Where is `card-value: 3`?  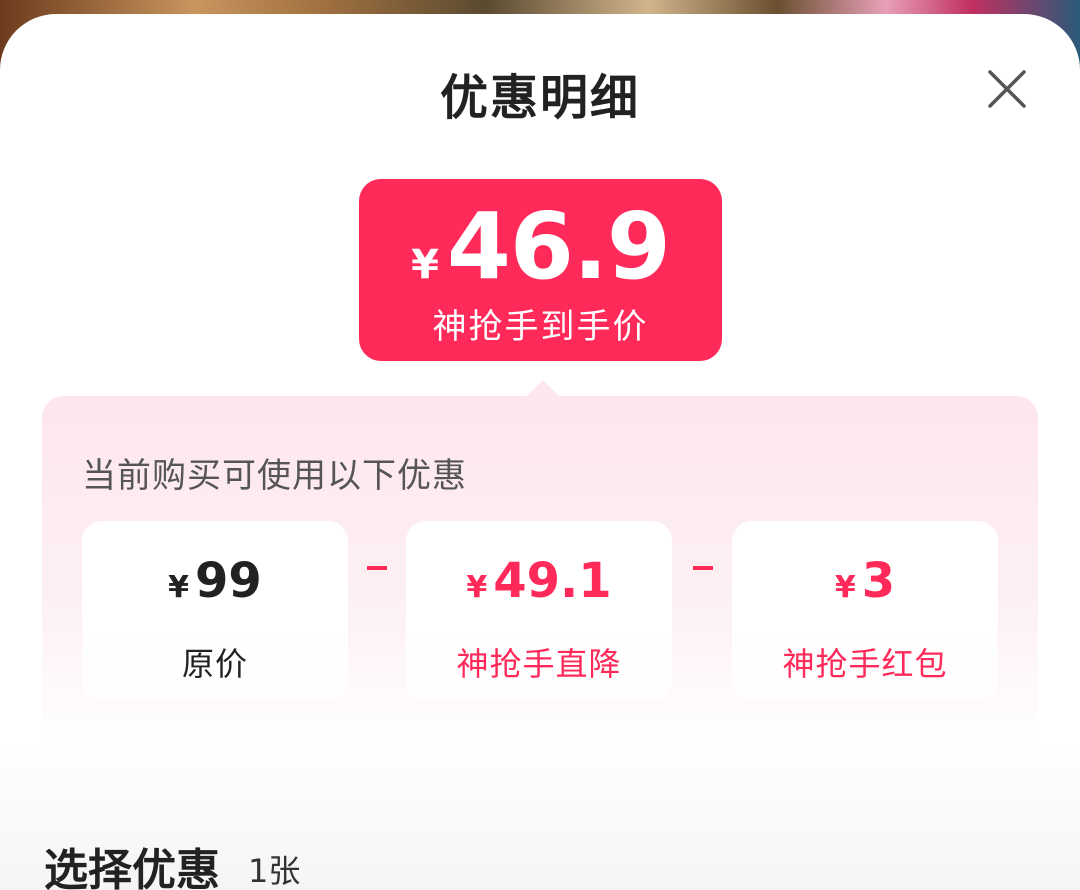 card-value: 3 is located at coordinates (878, 581).